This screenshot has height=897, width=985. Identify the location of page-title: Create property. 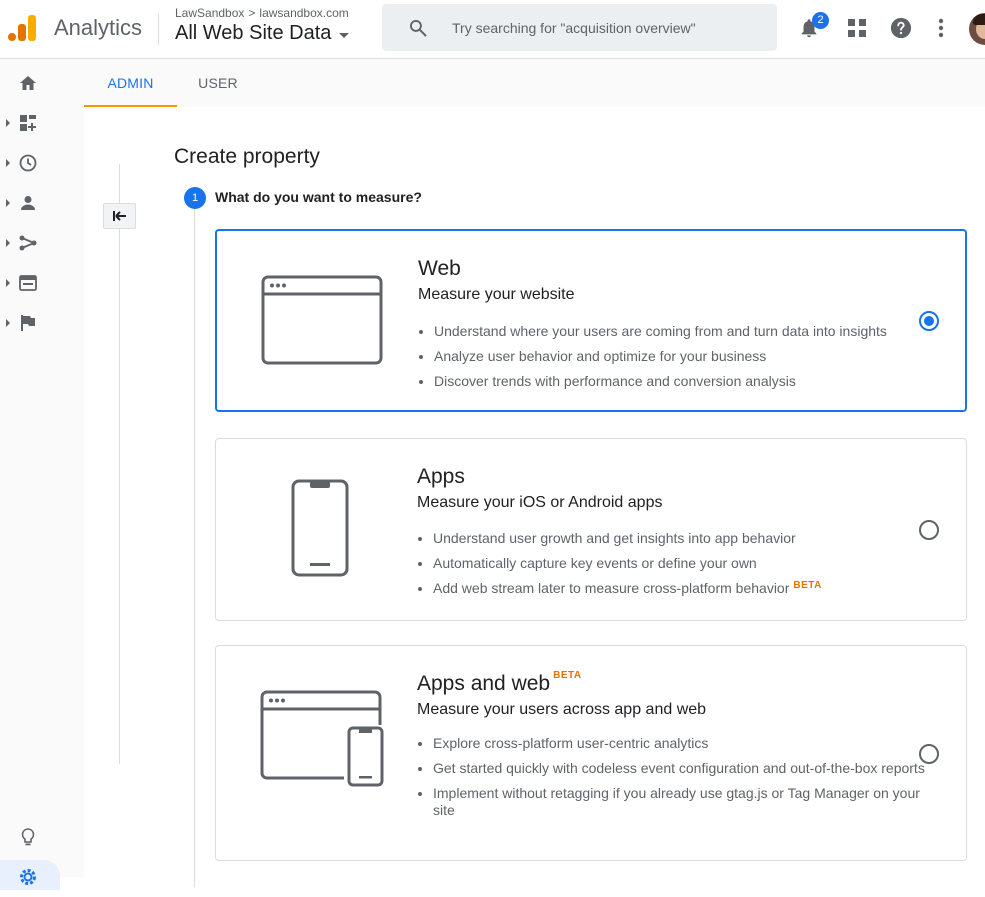
(247, 156).